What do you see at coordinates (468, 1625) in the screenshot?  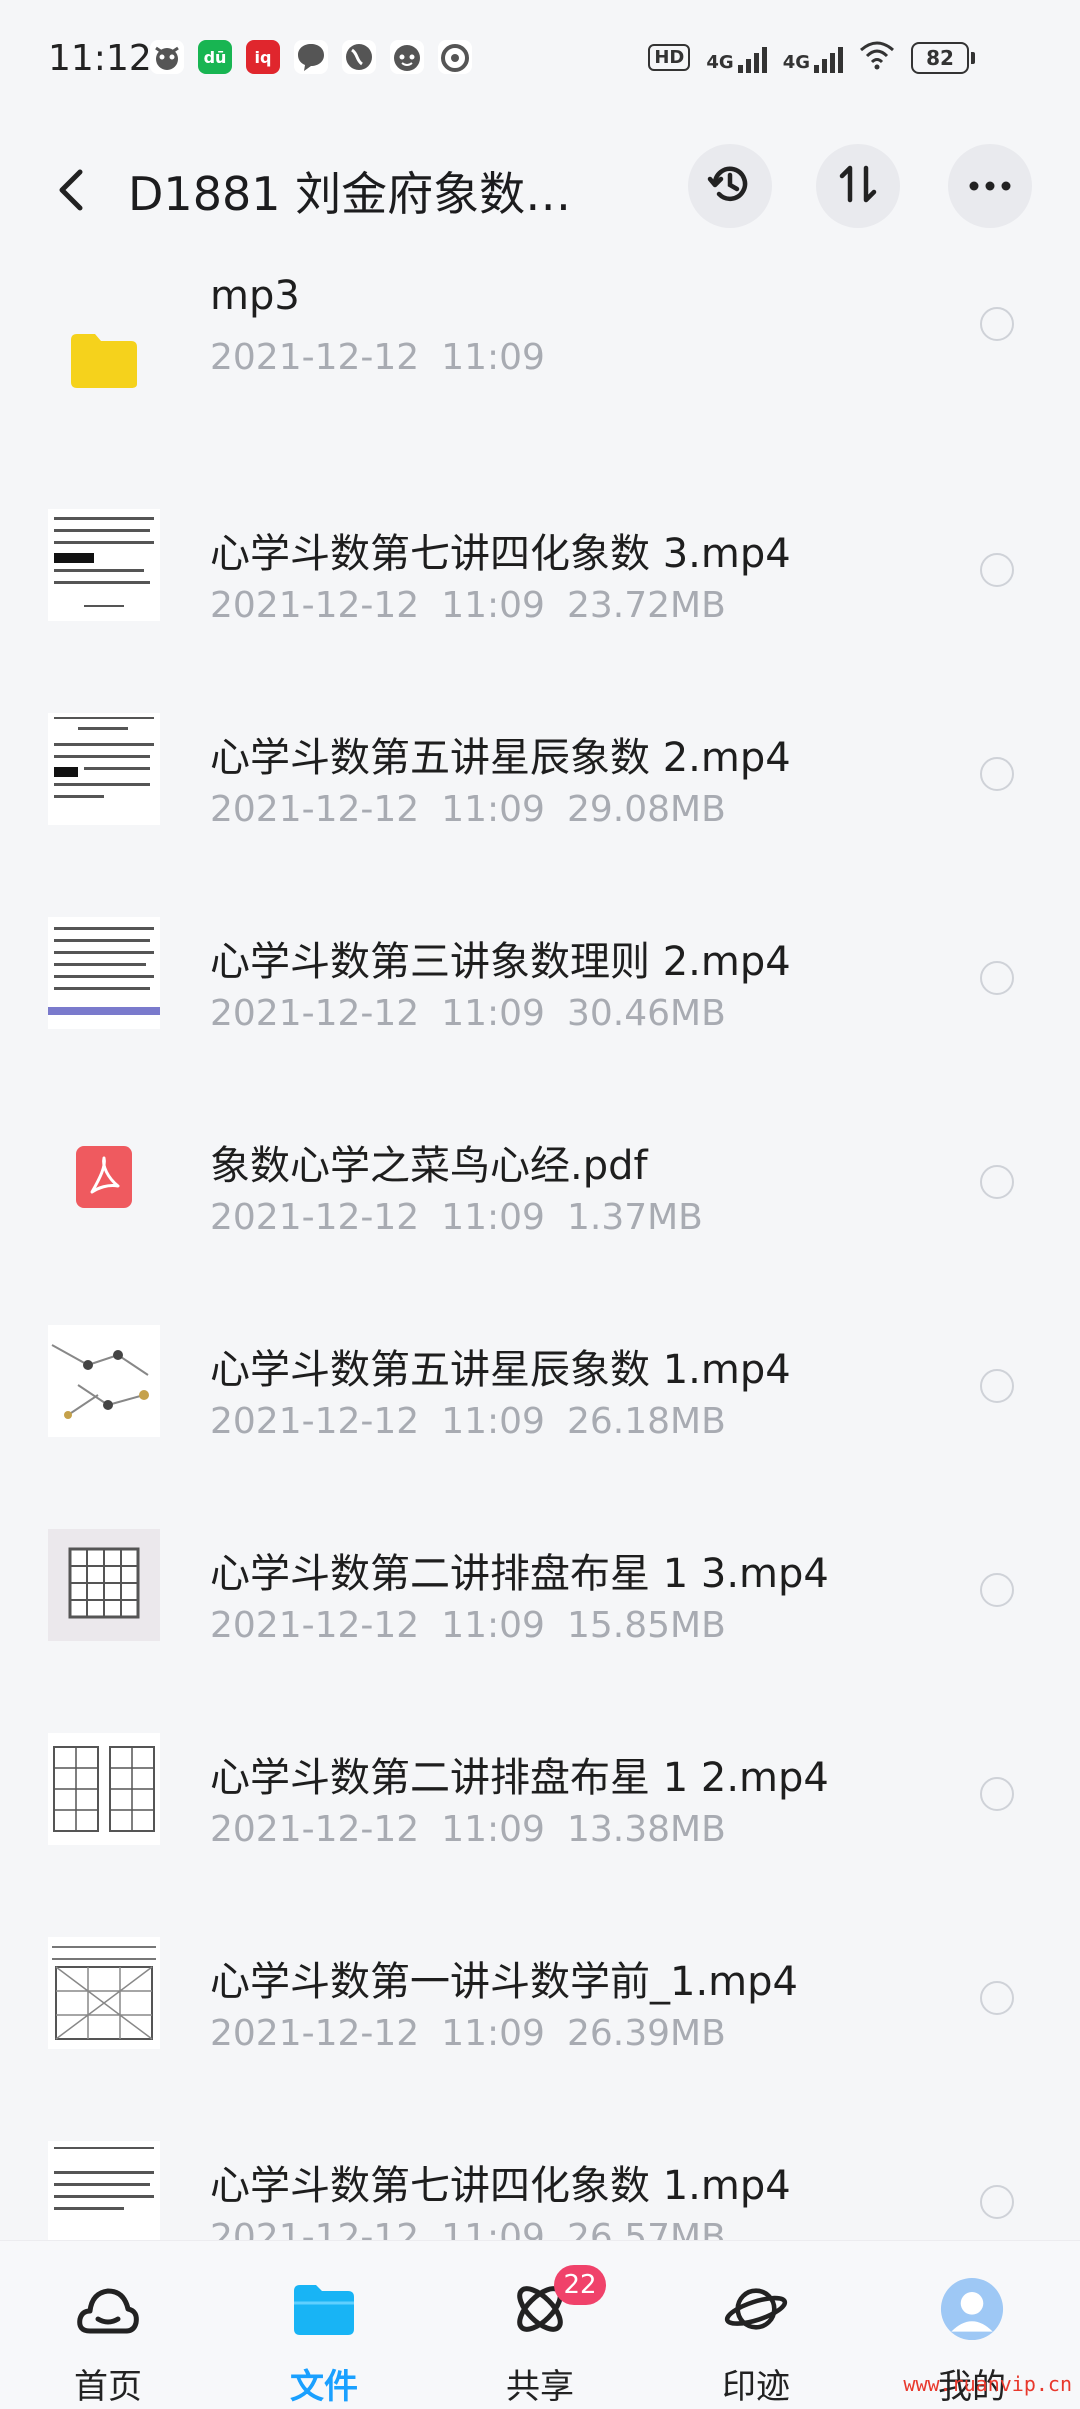 I see `file-meta: 2021-12-12 11:09 15.85MB` at bounding box center [468, 1625].